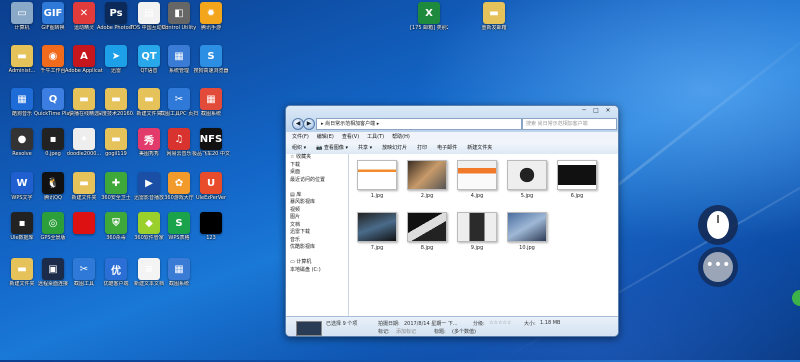 This screenshot has width=800, height=362. I want to click on desktop-icon: NFS极品飞车20 中文版, so click(211, 142).